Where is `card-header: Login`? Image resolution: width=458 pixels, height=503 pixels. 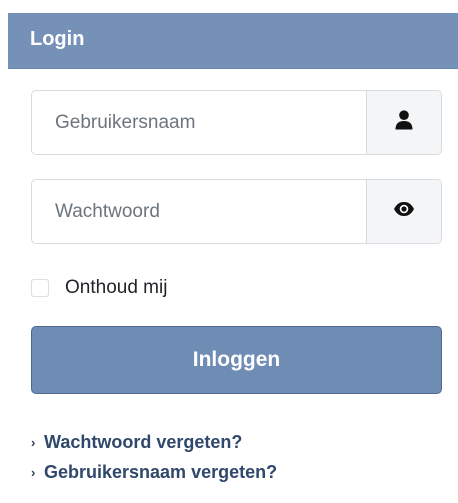
card-header: Login is located at coordinates (233, 41).